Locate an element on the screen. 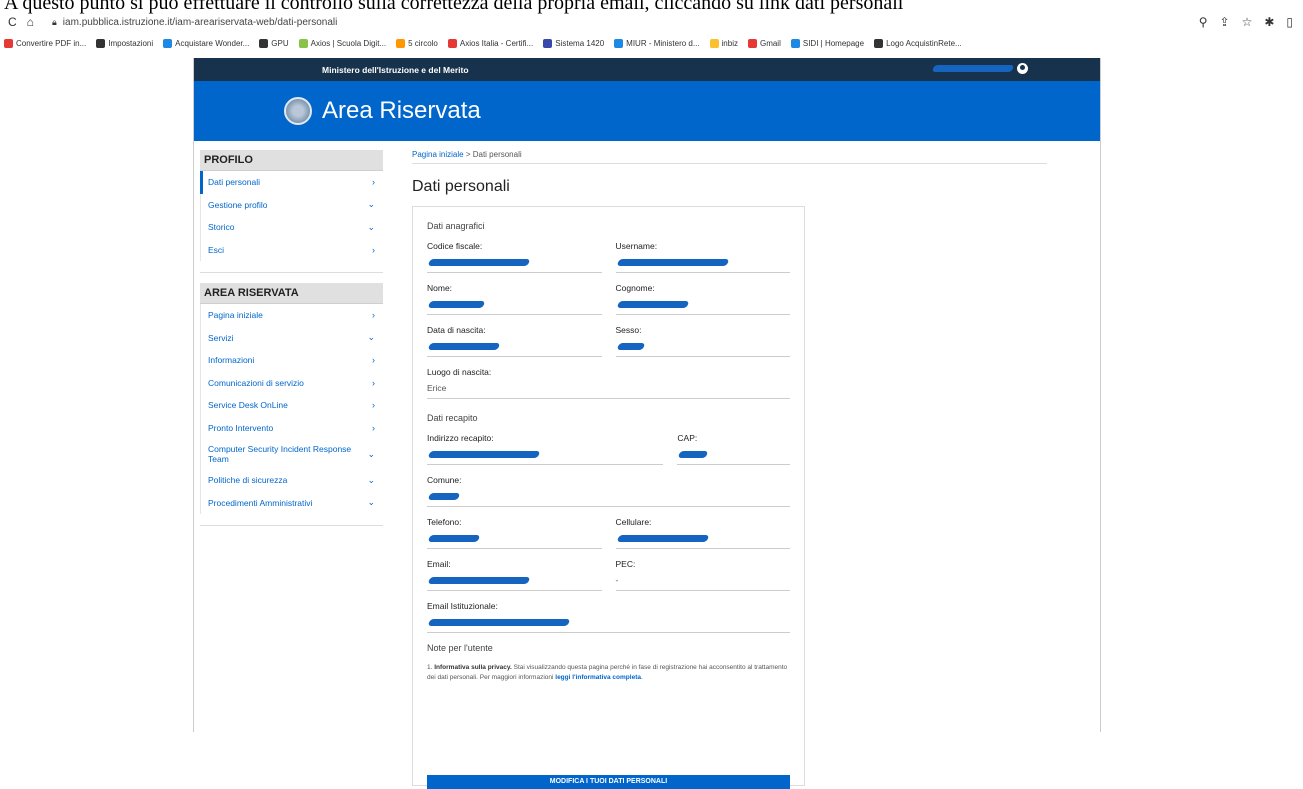 The width and height of the screenshot is (1303, 789). sidebar-item-label: Esci is located at coordinates (216, 249).